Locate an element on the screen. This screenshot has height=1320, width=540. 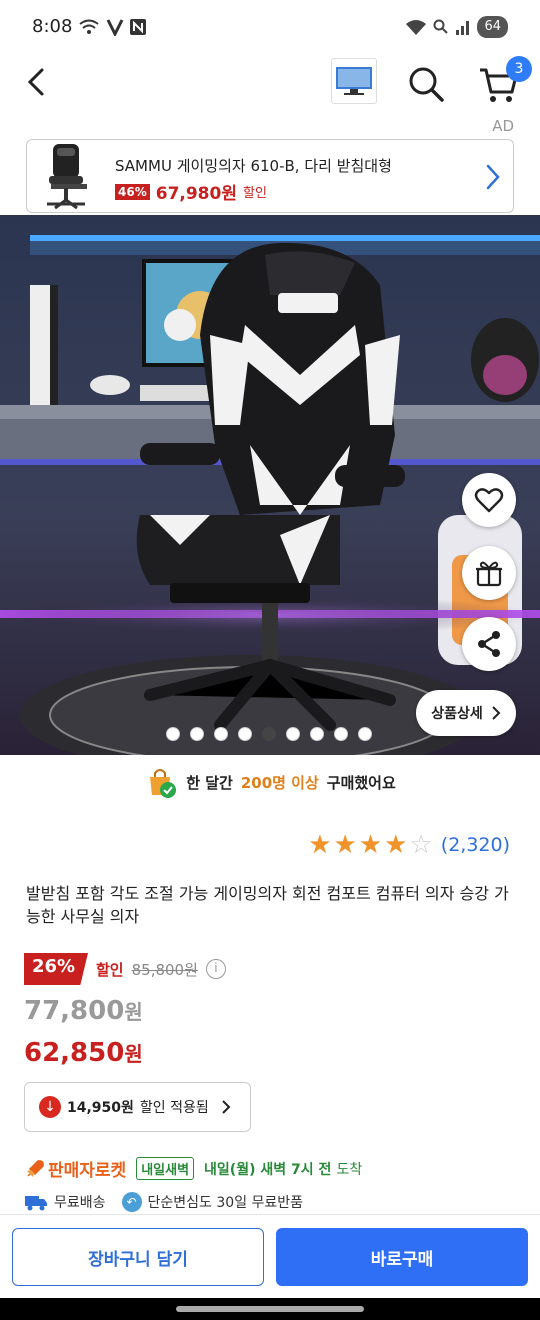
chevron-left-icon is located at coordinates (35, 82).